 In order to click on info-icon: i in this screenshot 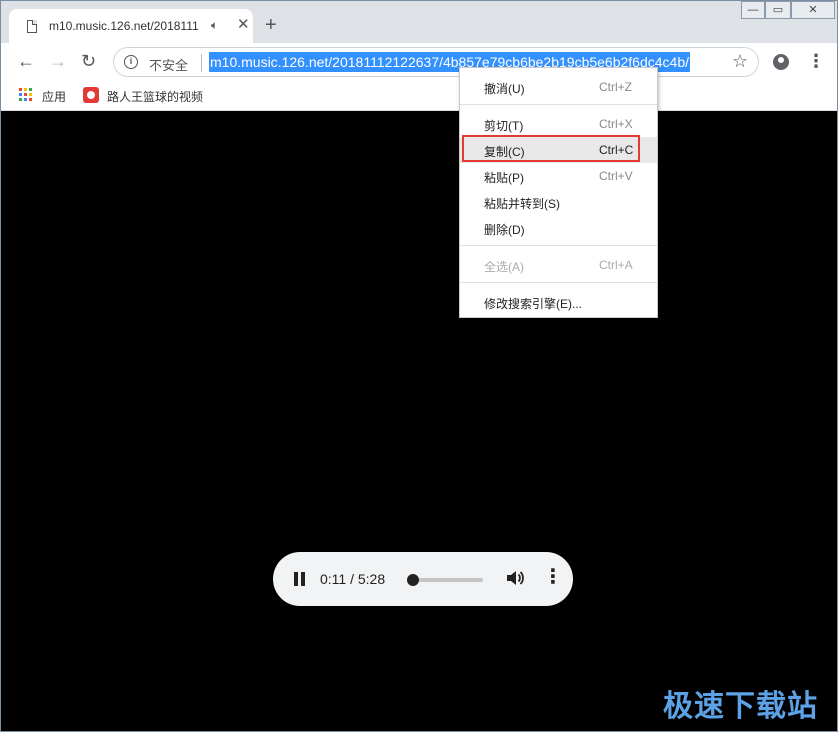, I will do `click(131, 62)`.